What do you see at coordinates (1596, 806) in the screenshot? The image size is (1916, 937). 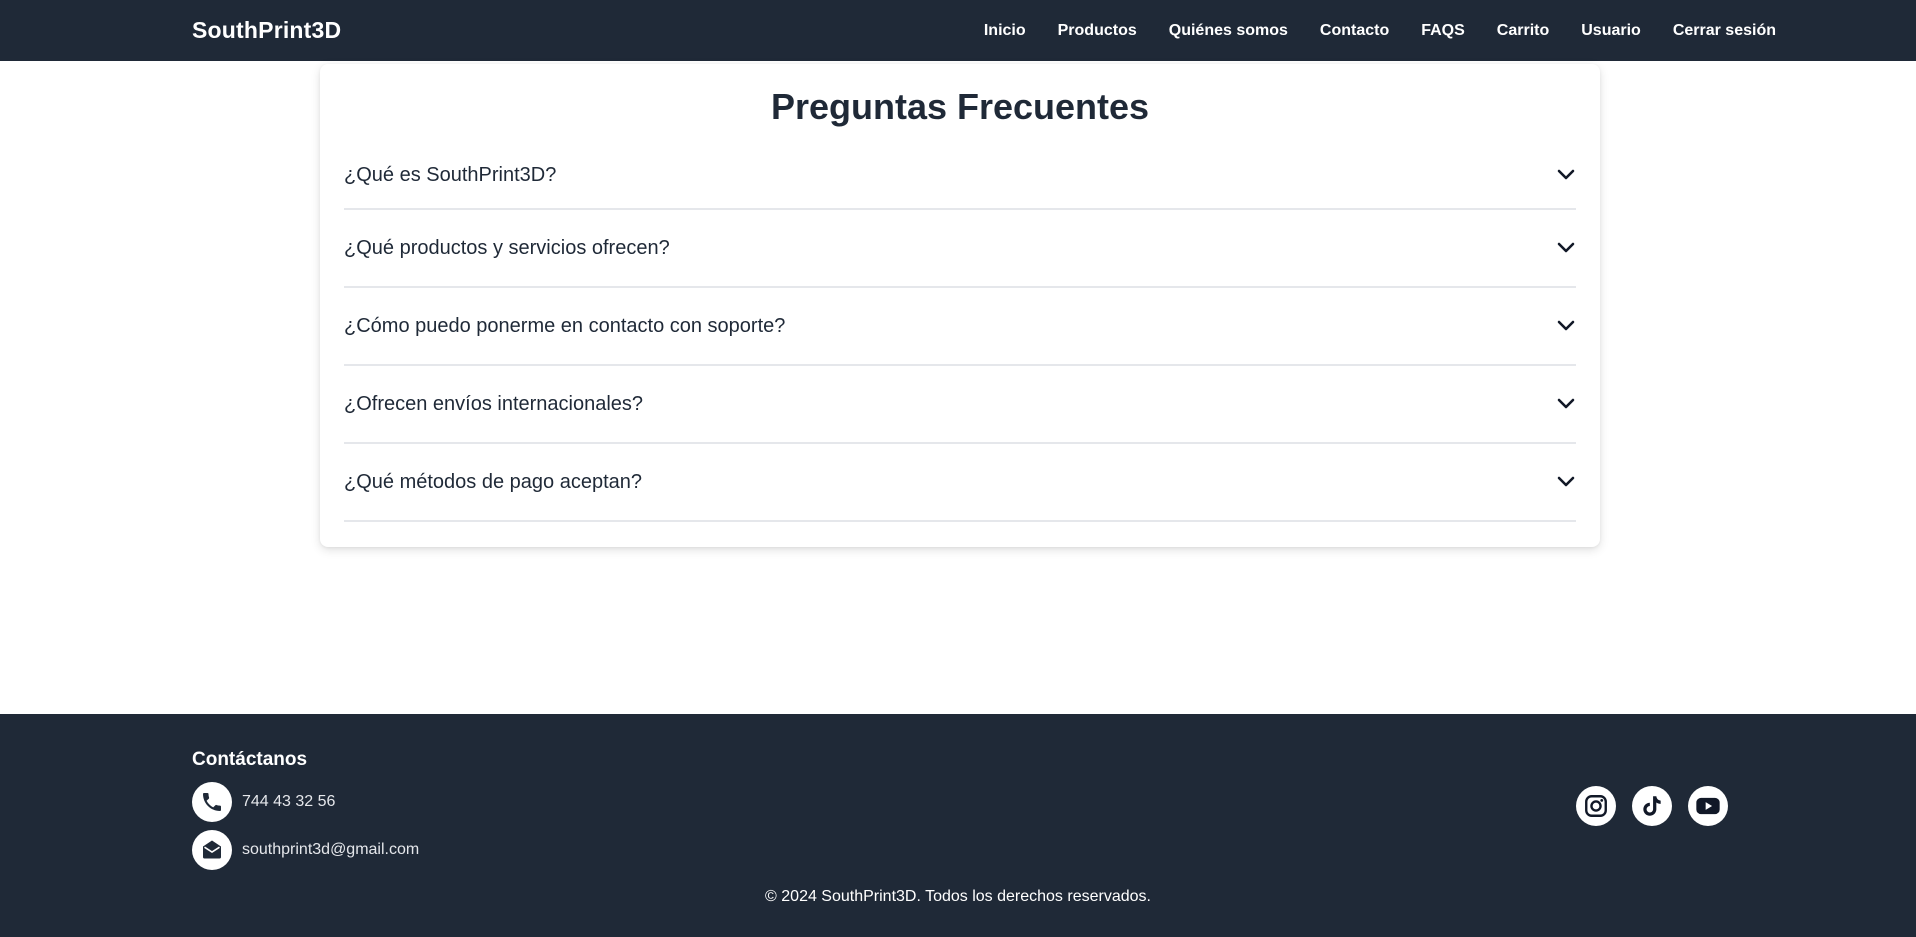 I see `instagram-icon` at bounding box center [1596, 806].